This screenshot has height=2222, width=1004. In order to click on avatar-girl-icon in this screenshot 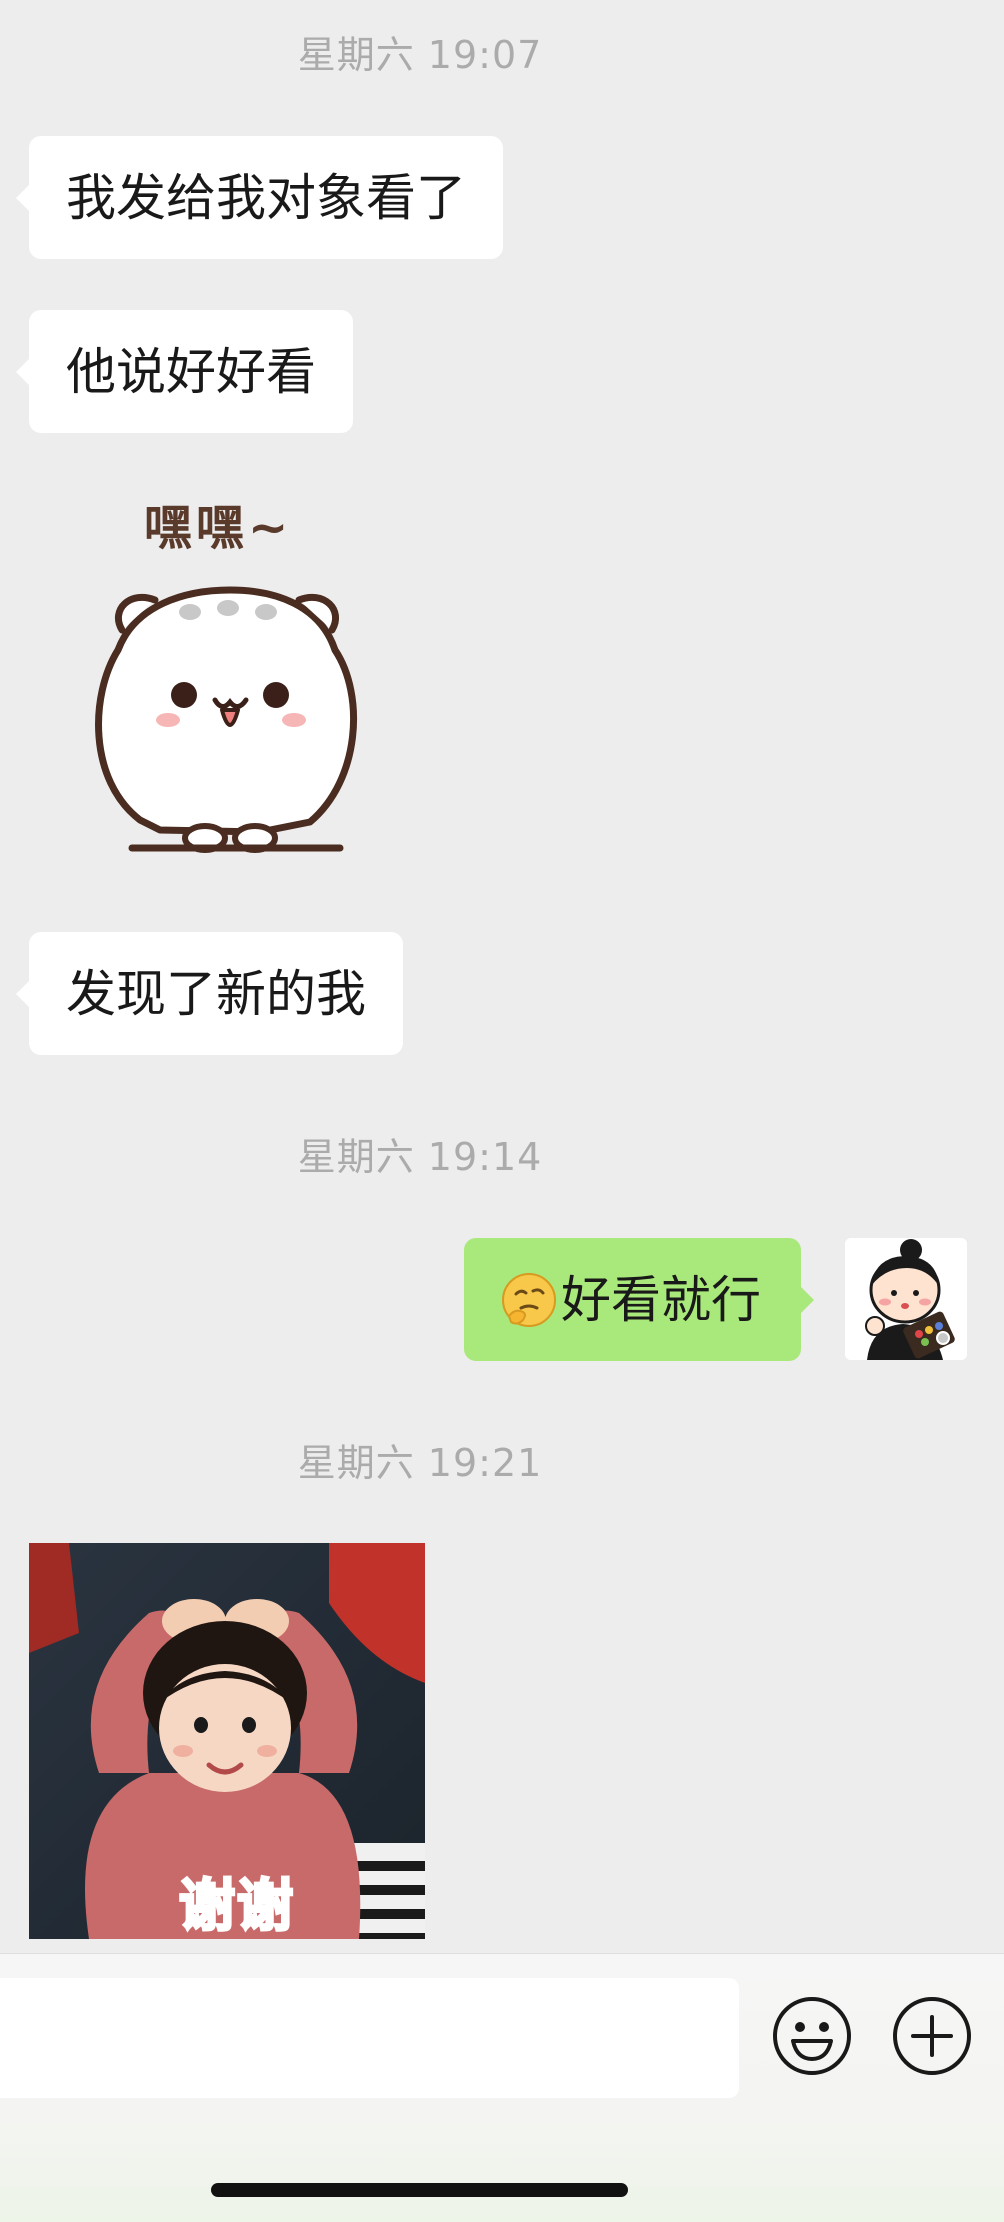, I will do `click(906, 1299)`.